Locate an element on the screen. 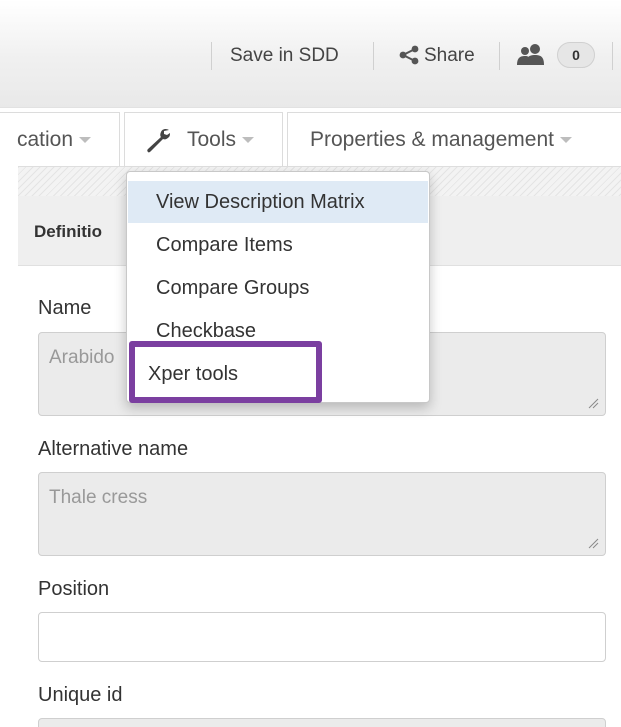  xper-tools-highlight is located at coordinates (225, 372).